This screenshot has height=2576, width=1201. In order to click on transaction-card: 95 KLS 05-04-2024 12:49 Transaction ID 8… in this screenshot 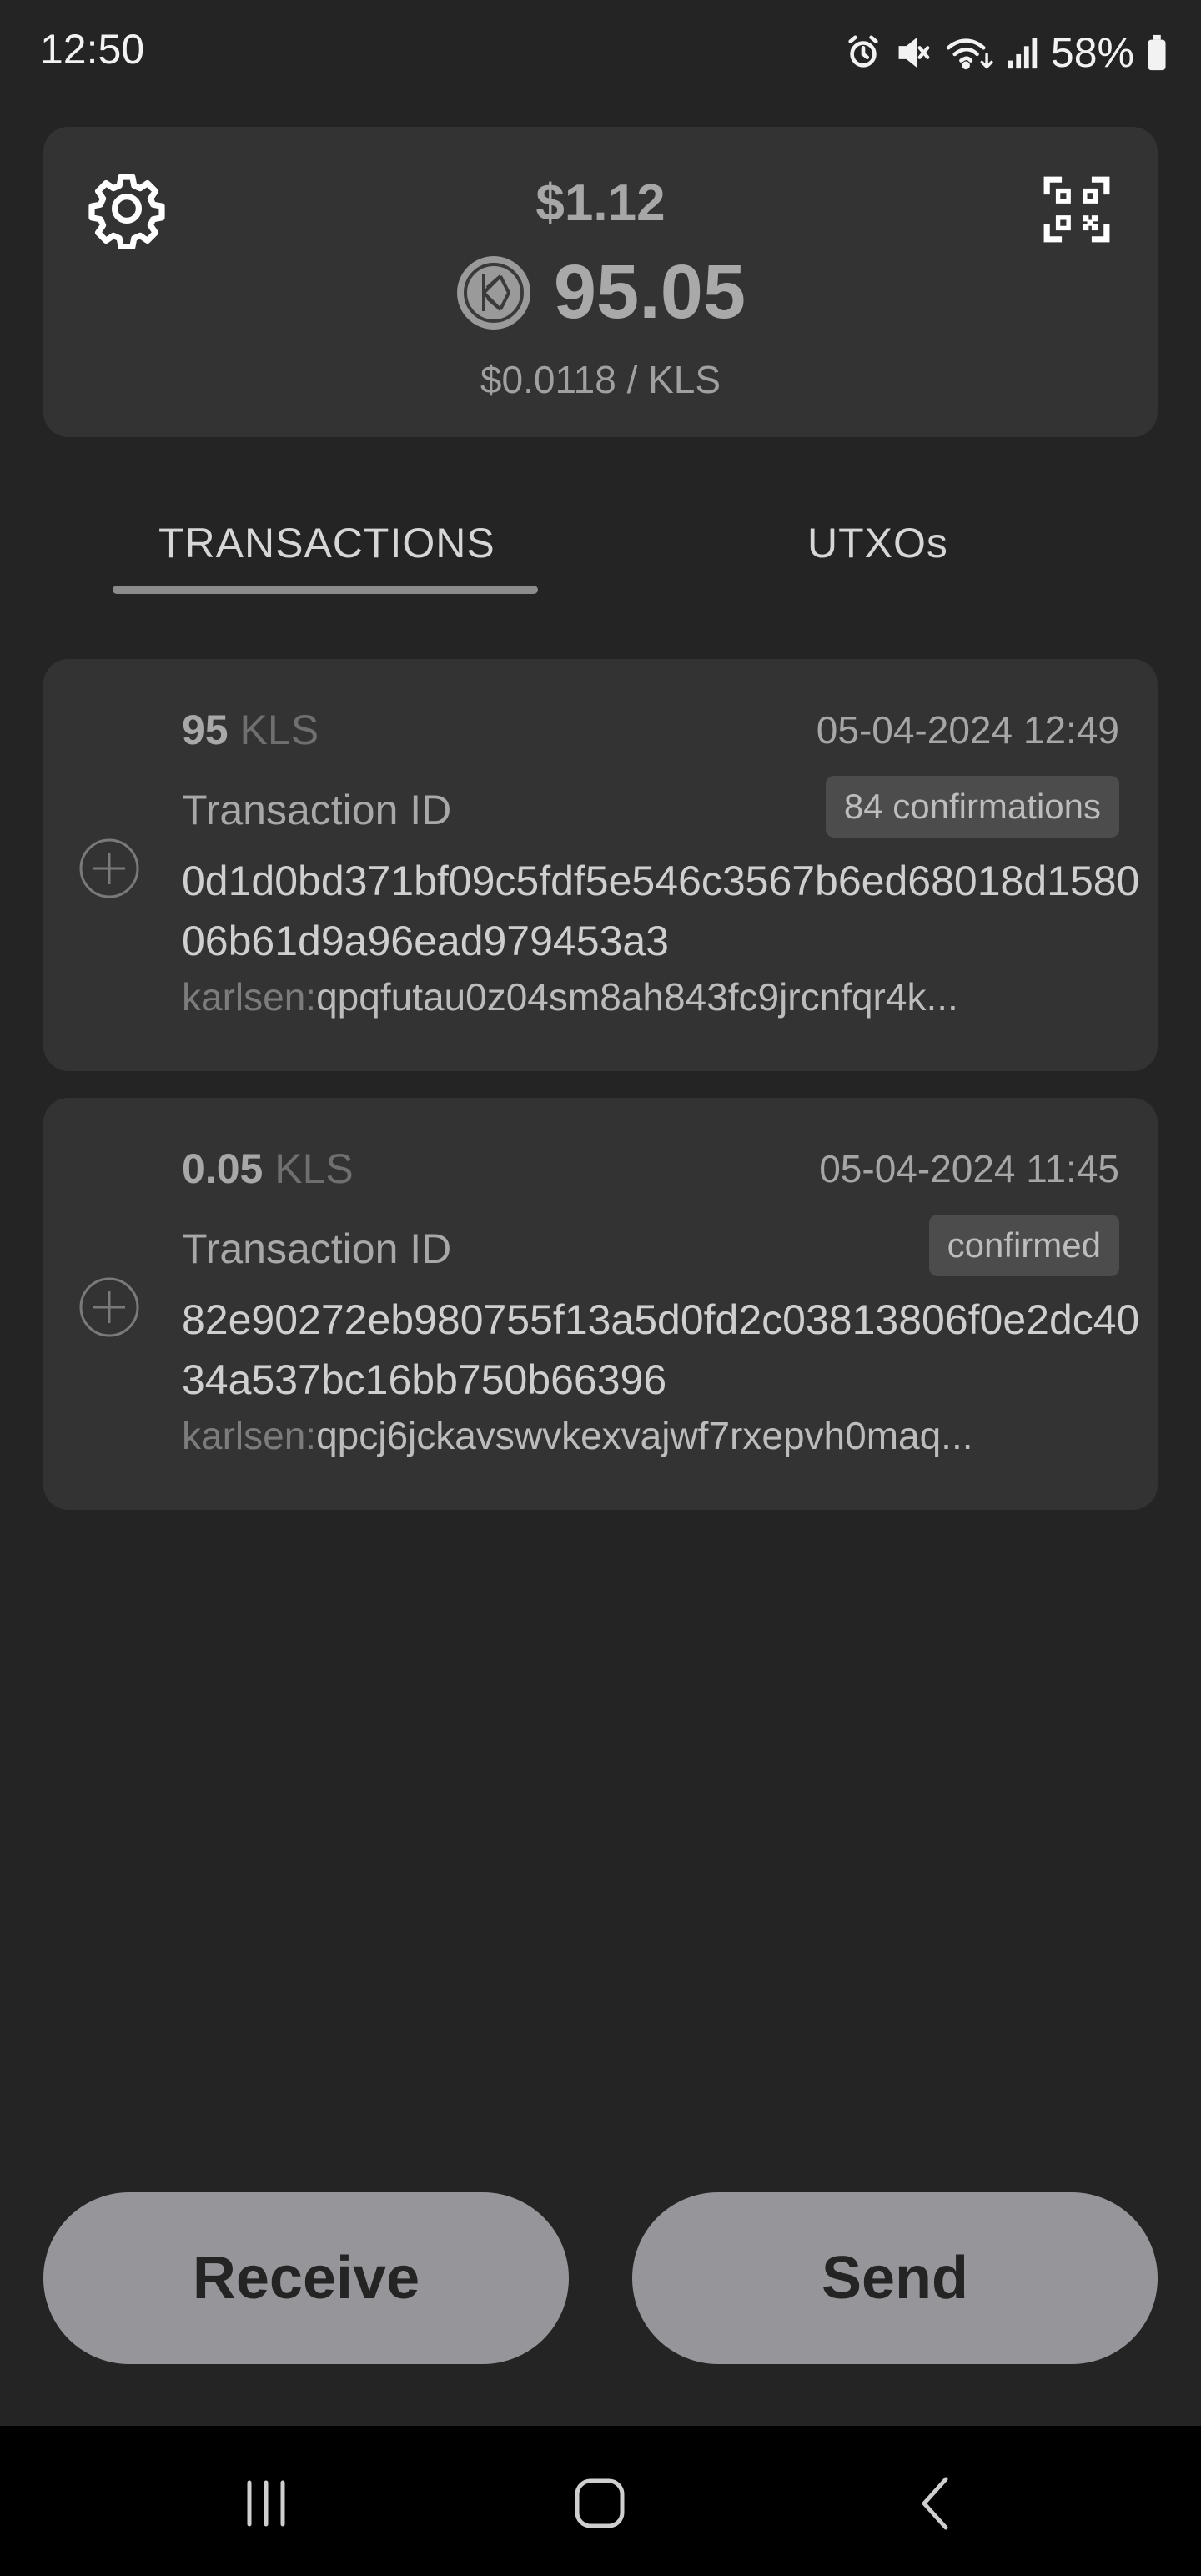, I will do `click(601, 865)`.